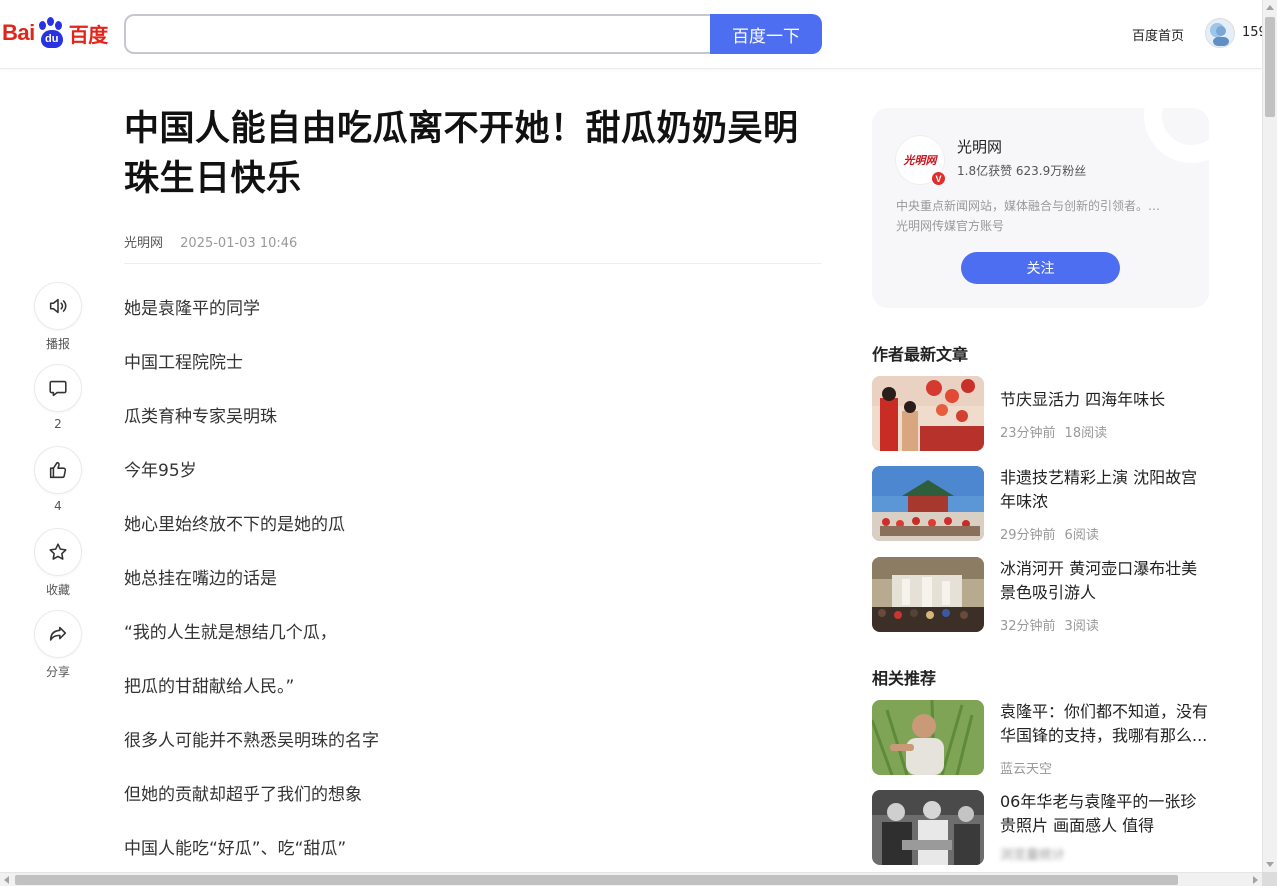  I want to click on baidu-logo: Bai du 百度, so click(55, 33).